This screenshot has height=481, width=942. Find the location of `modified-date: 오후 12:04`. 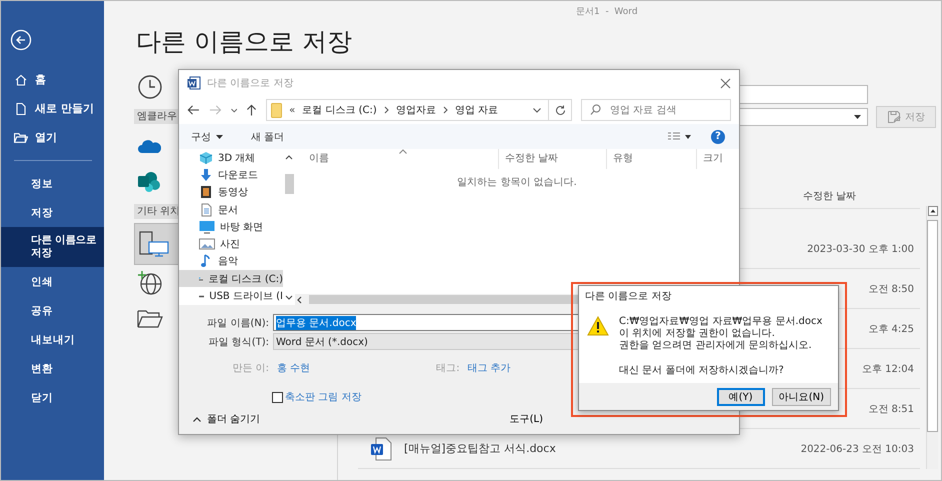

modified-date: 오후 12:04 is located at coordinates (888, 369).